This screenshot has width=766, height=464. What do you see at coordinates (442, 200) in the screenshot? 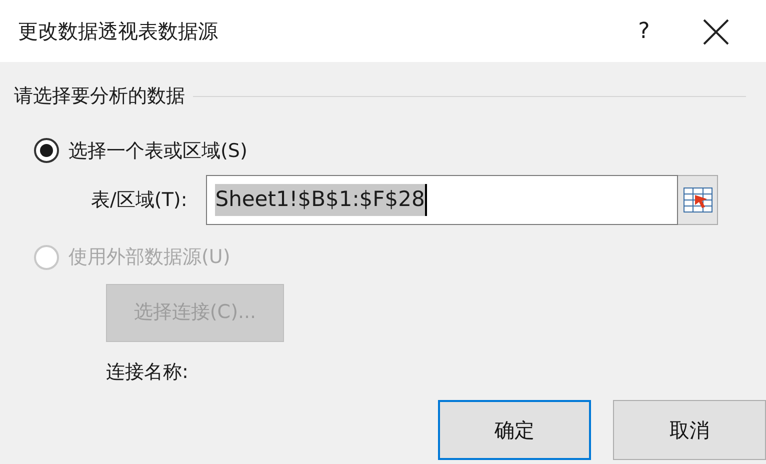
I see `range-field: Sheet1!$B$1:$F$28` at bounding box center [442, 200].